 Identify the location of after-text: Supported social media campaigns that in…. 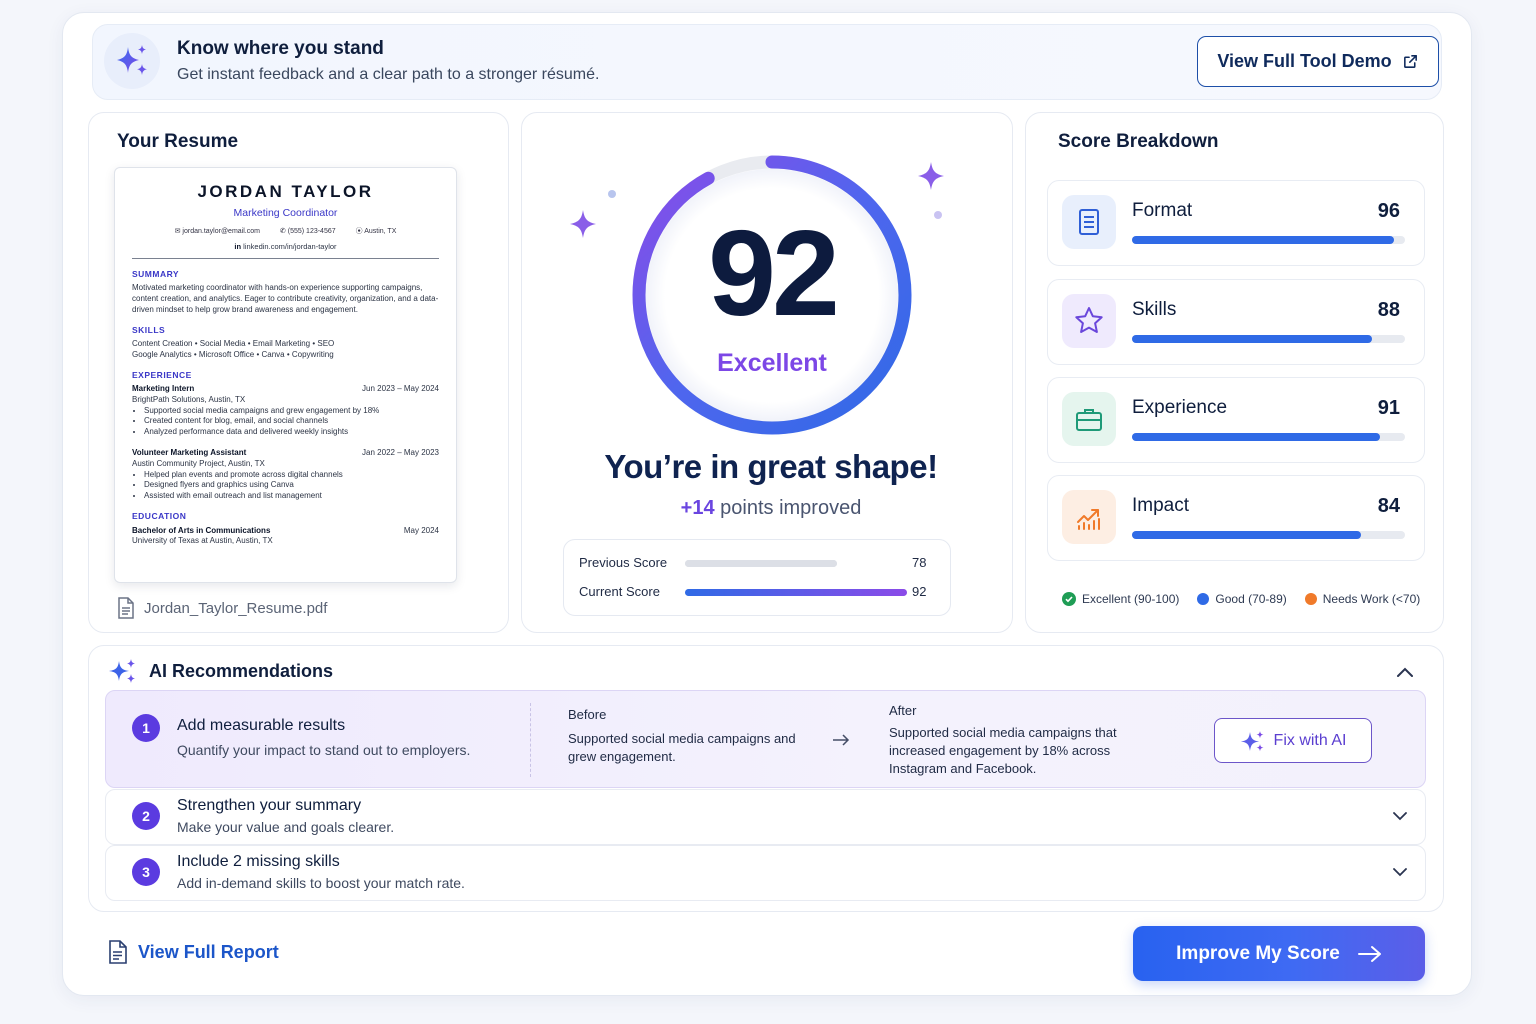
(1003, 751).